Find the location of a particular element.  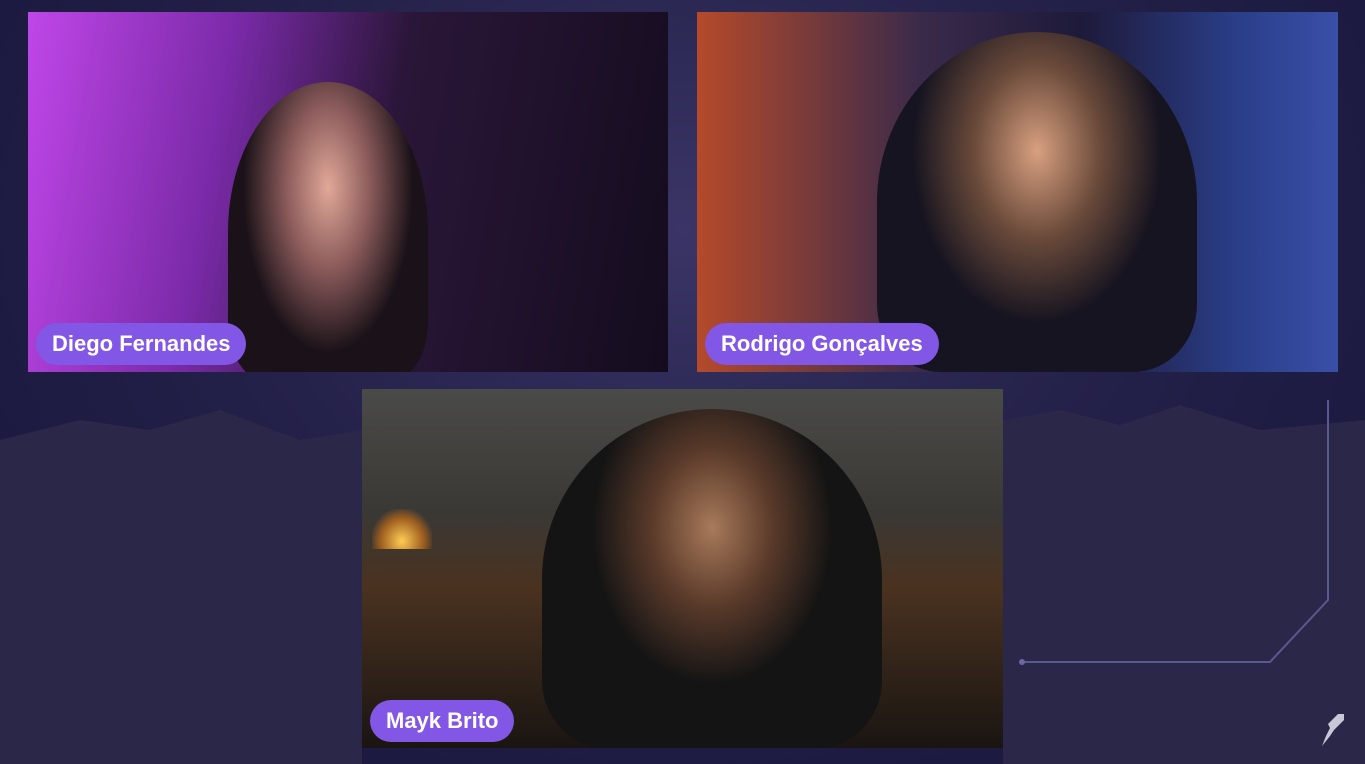

name-badge: Rodrigo Gonçalves is located at coordinates (822, 344).